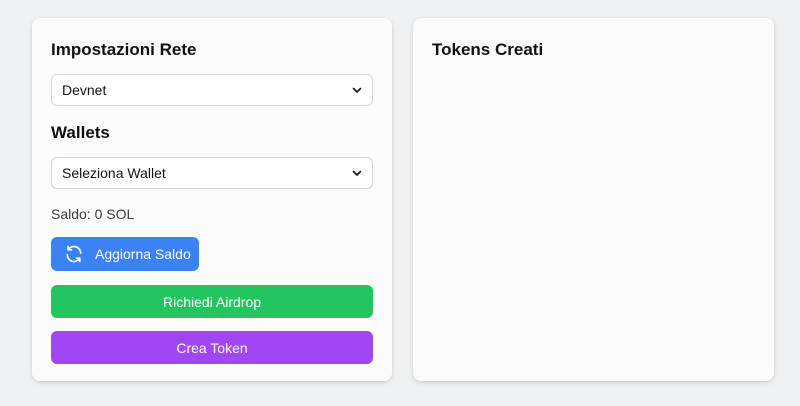 The width and height of the screenshot is (800, 406). Describe the element at coordinates (80, 132) in the screenshot. I see `wallets-heading: Wallets` at that location.